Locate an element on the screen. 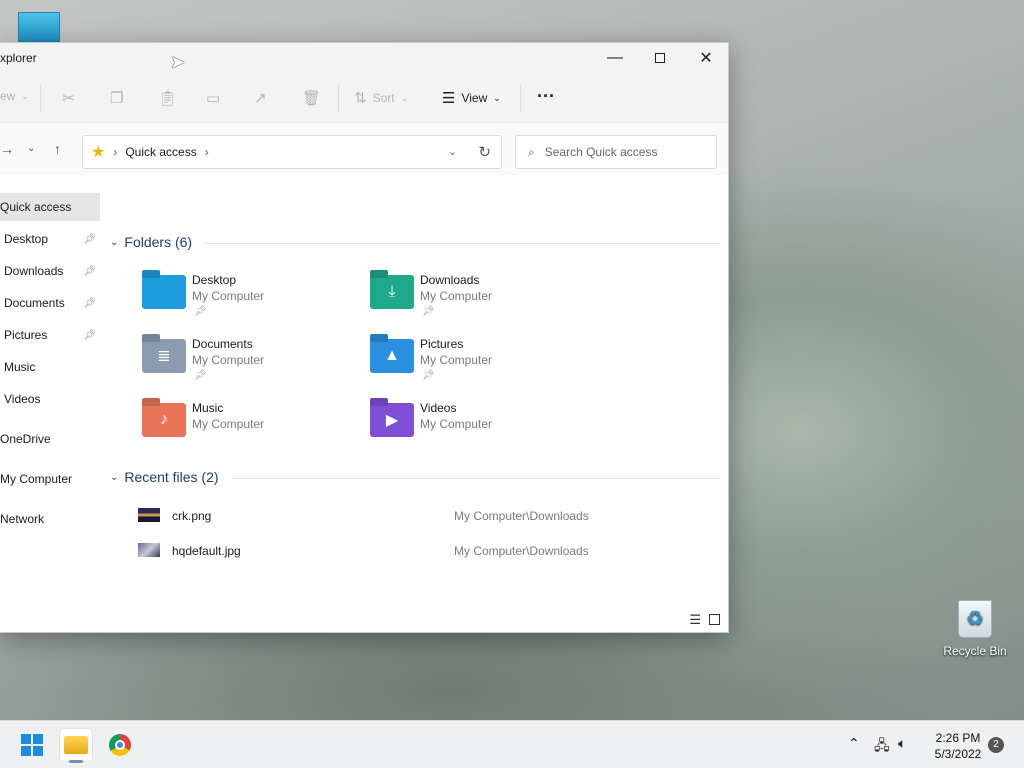 This screenshot has height=768, width=1024. folder-tile-desktop: Desktop My Computer 📌︎ is located at coordinates (252, 301).